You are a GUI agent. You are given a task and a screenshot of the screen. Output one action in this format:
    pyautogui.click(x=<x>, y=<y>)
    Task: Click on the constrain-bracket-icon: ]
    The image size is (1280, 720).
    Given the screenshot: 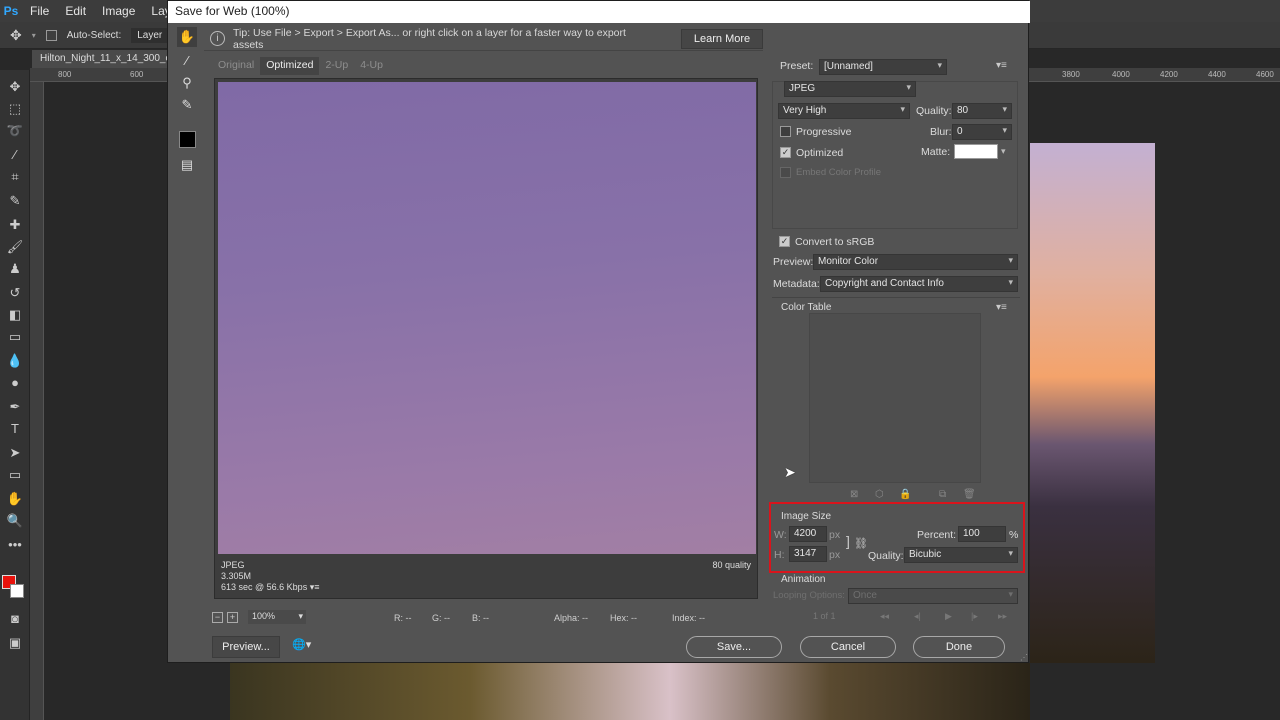 What is the action you would take?
    pyautogui.click(x=848, y=541)
    